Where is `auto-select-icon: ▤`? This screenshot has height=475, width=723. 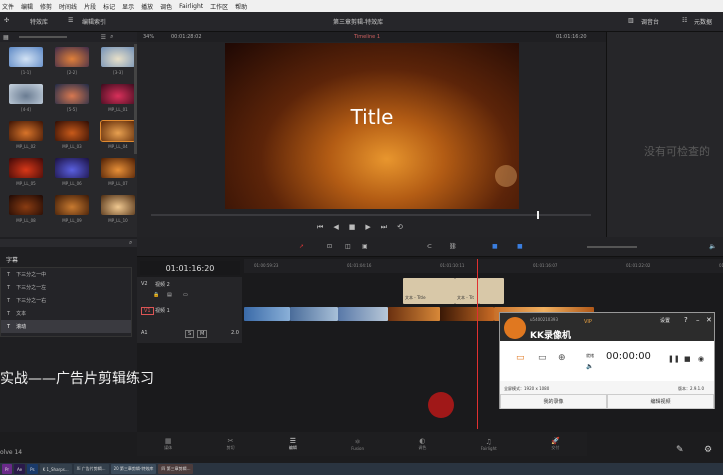
auto-select-icon: ▤ is located at coordinates (169, 295).